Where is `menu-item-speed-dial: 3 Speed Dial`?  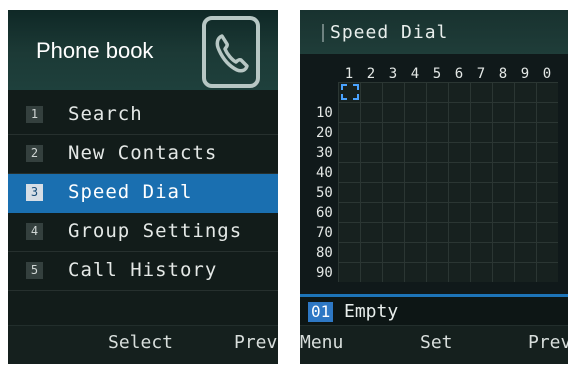 menu-item-speed-dial: 3 Speed Dial is located at coordinates (143, 193).